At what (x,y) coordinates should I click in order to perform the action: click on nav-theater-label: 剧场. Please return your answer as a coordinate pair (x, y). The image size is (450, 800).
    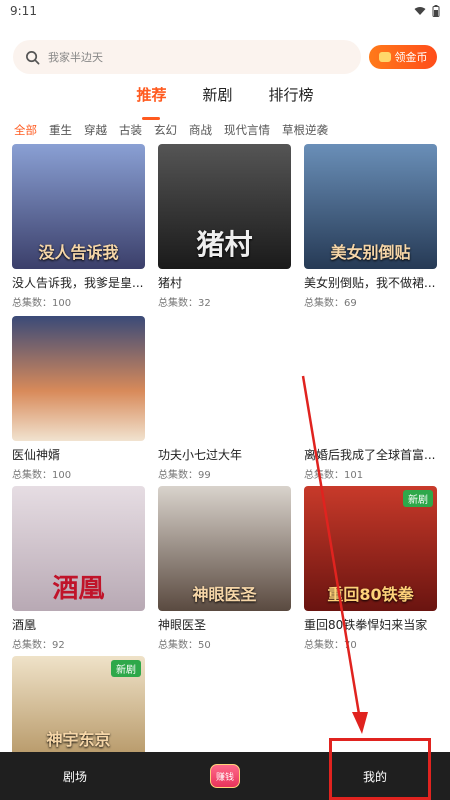
    Looking at the image, I should click on (74, 776).